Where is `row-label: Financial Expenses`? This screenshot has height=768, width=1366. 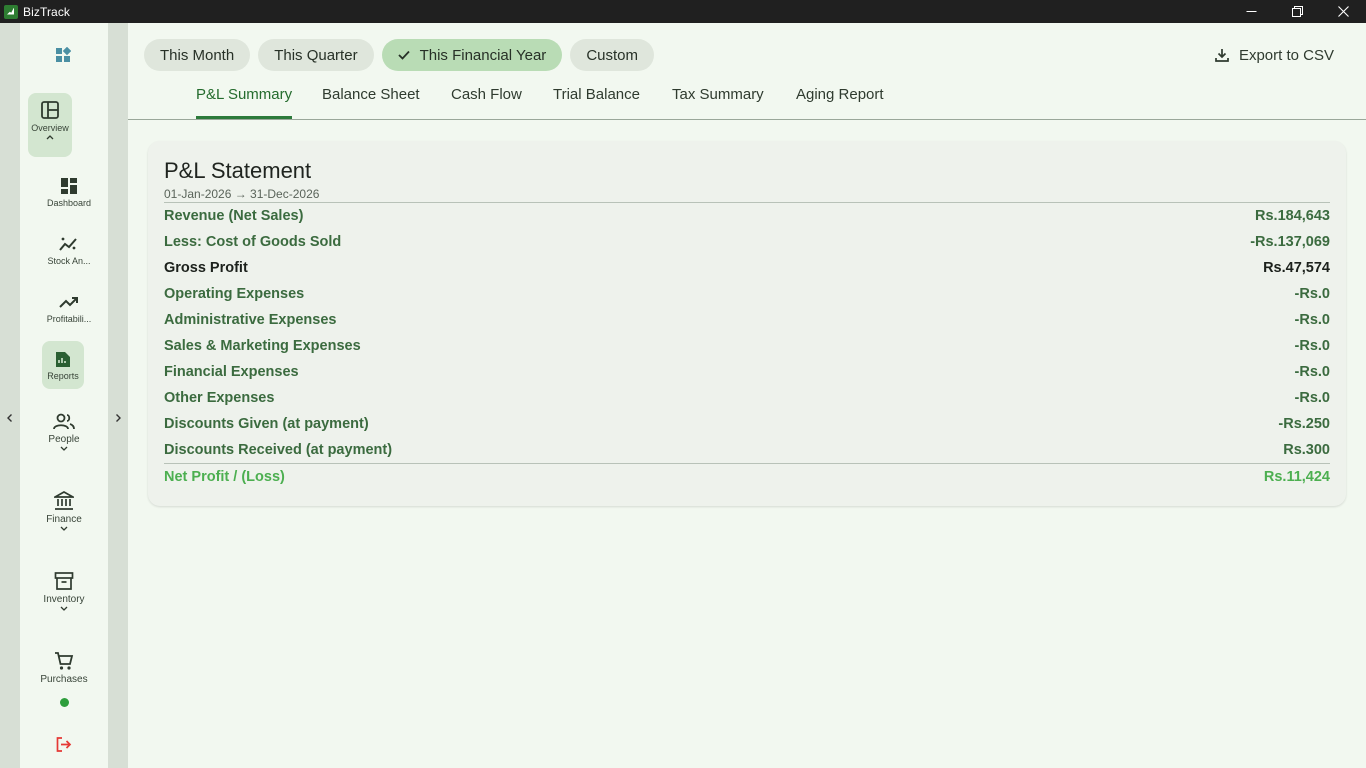
row-label: Financial Expenses is located at coordinates (231, 372).